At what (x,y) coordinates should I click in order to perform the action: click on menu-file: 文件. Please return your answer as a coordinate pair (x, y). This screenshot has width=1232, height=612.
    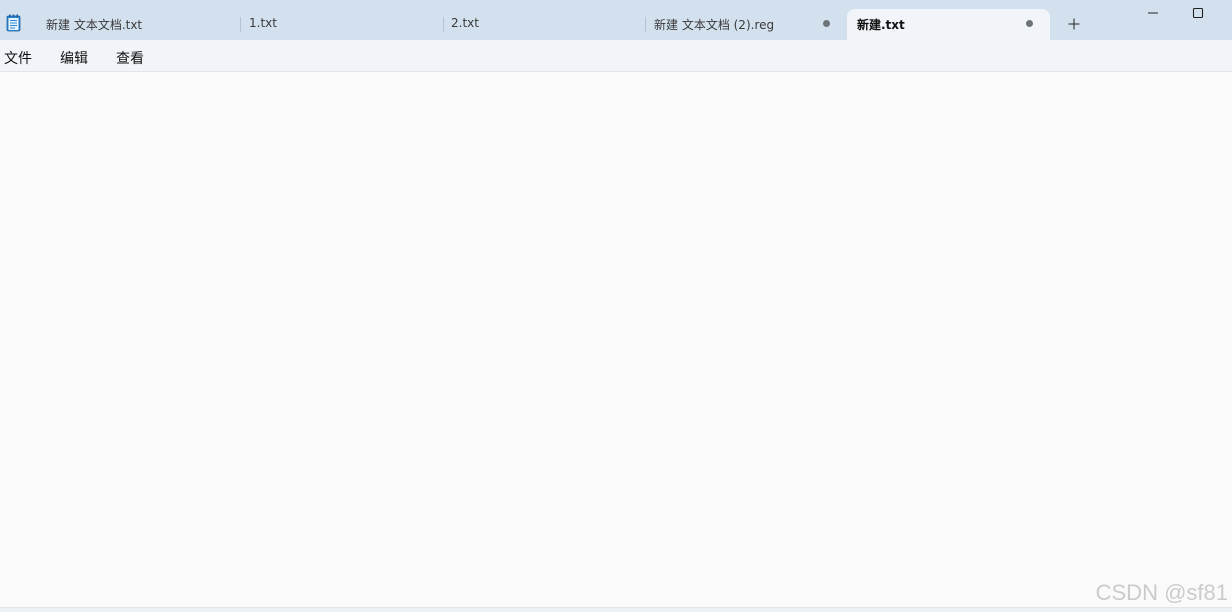
    Looking at the image, I should click on (18, 58).